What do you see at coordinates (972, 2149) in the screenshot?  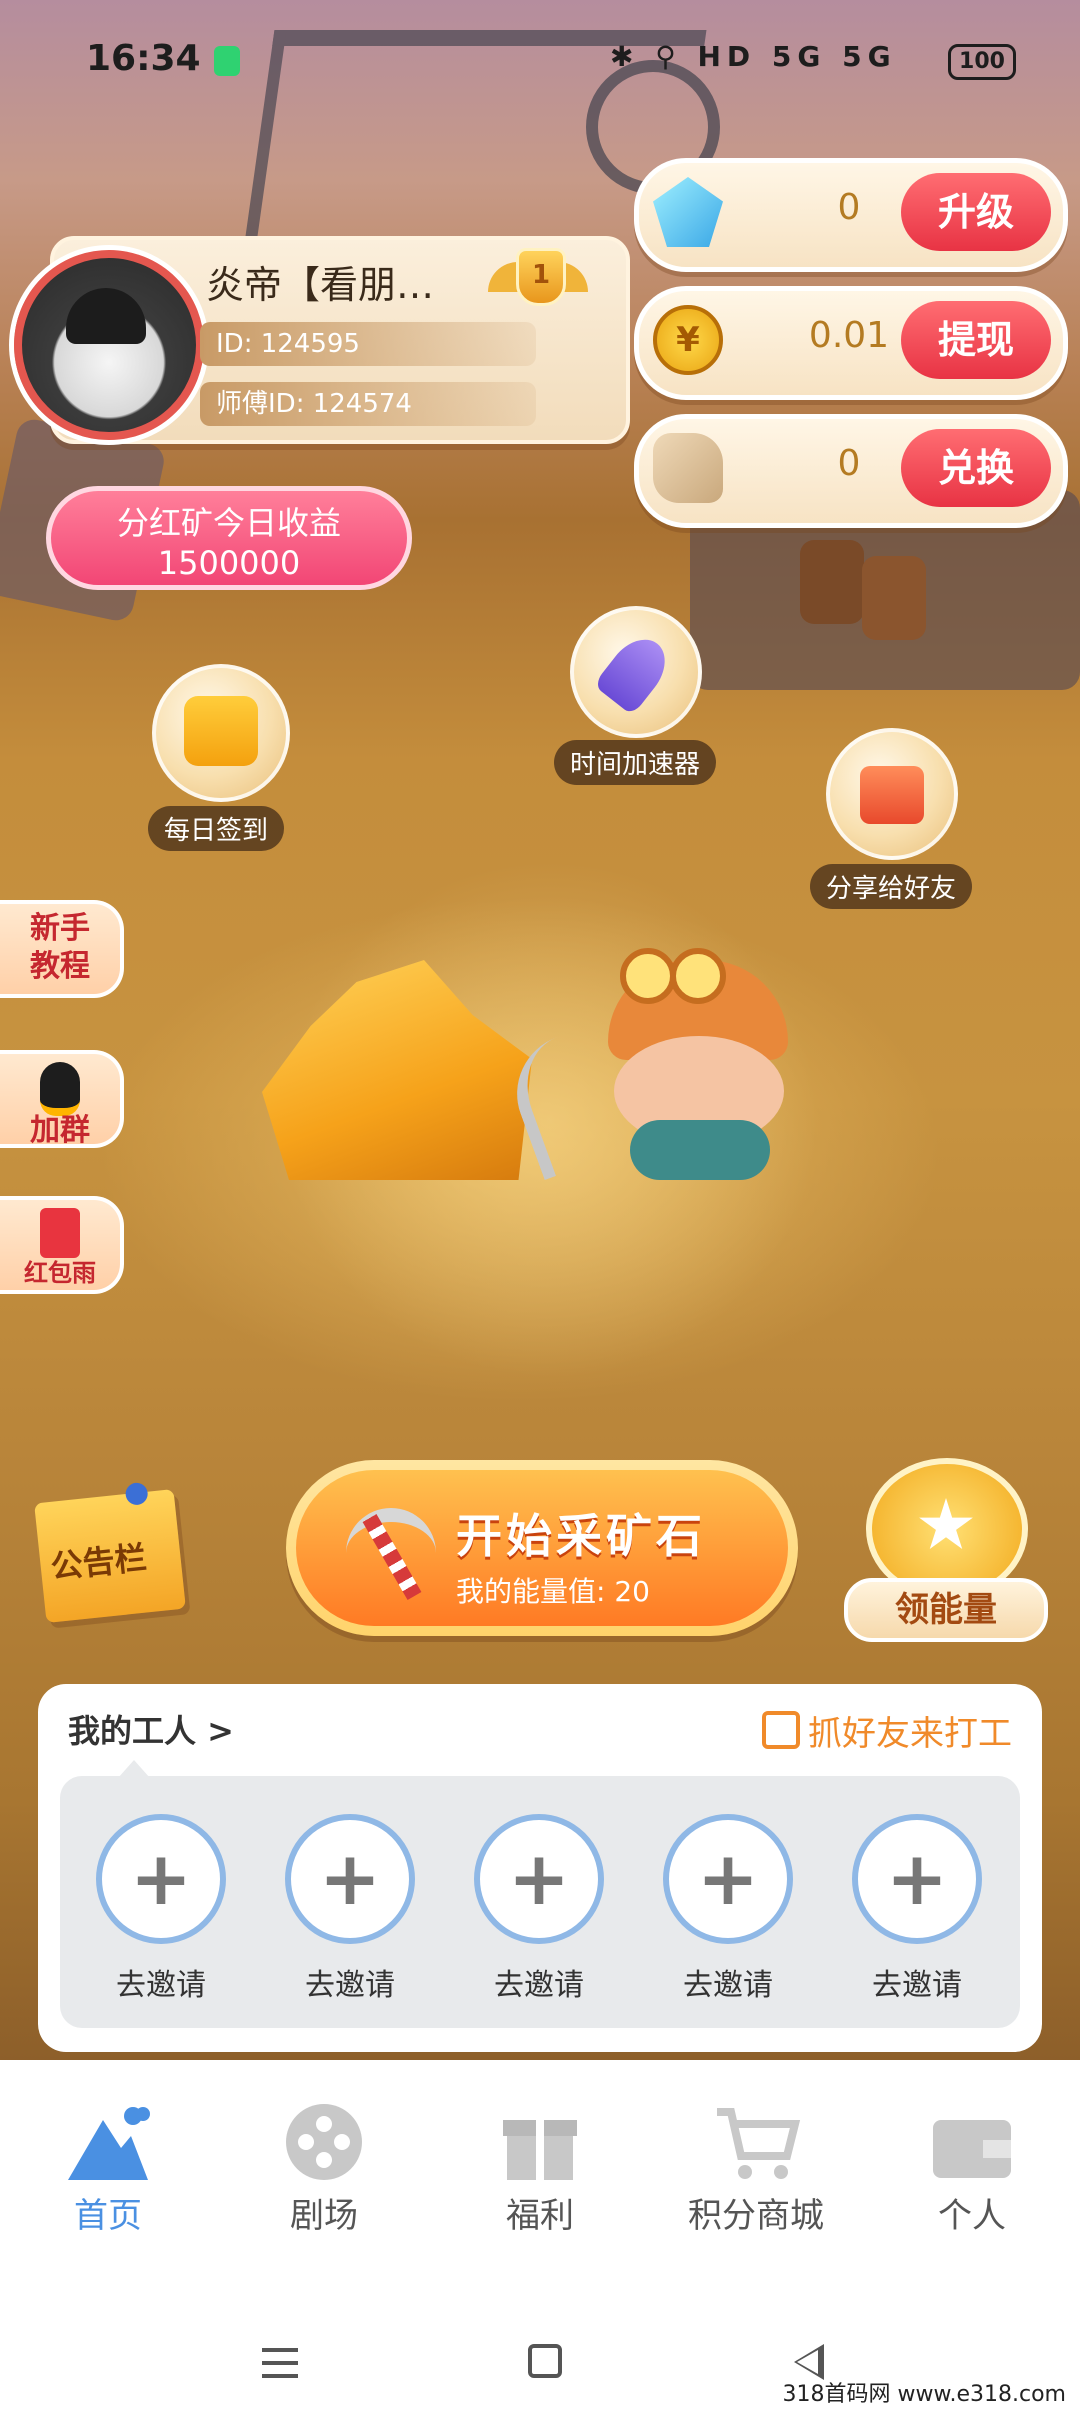 I see `wallet-icon` at bounding box center [972, 2149].